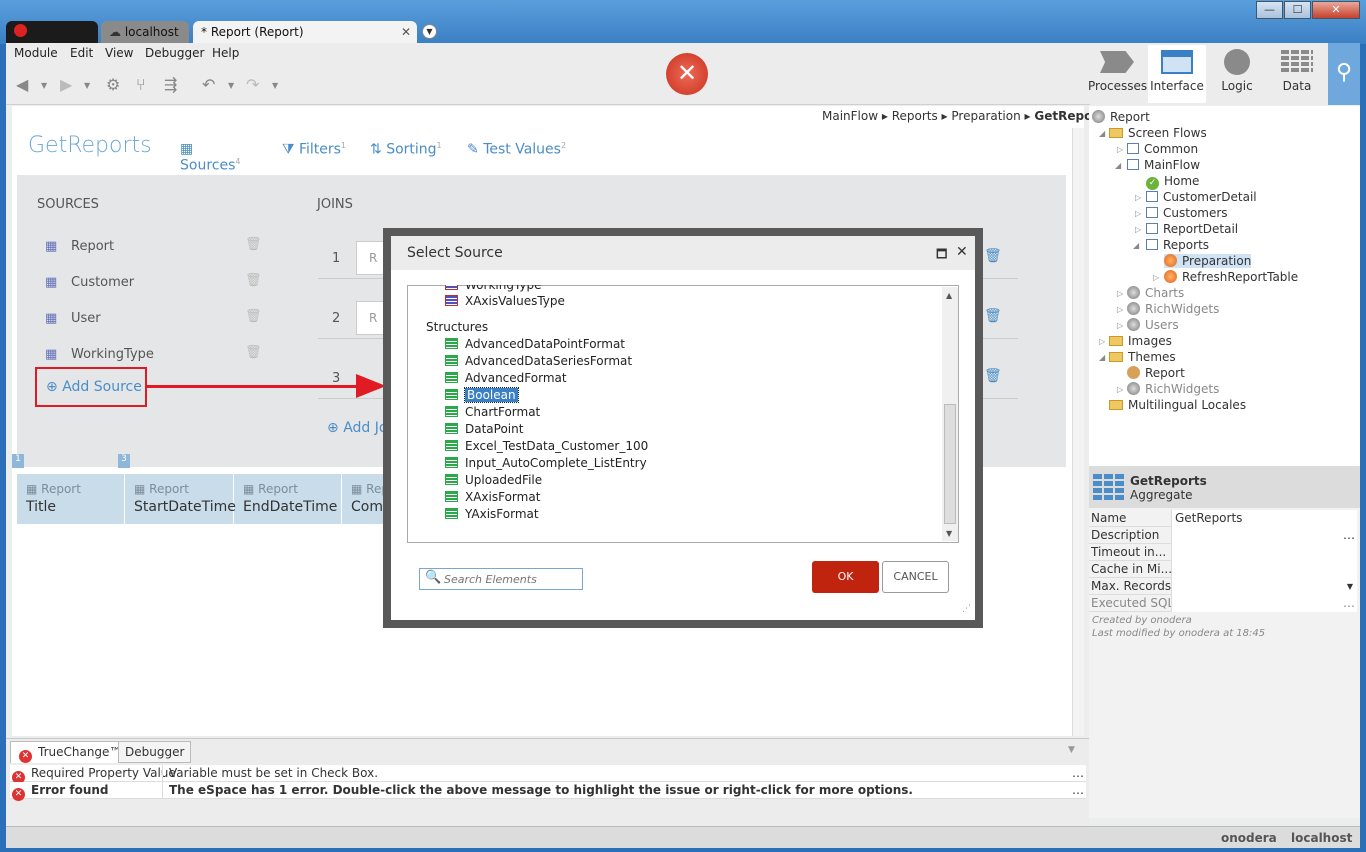 The width and height of the screenshot is (1366, 852). What do you see at coordinates (505, 301) in the screenshot?
I see `list-item: XAxisValuesType` at bounding box center [505, 301].